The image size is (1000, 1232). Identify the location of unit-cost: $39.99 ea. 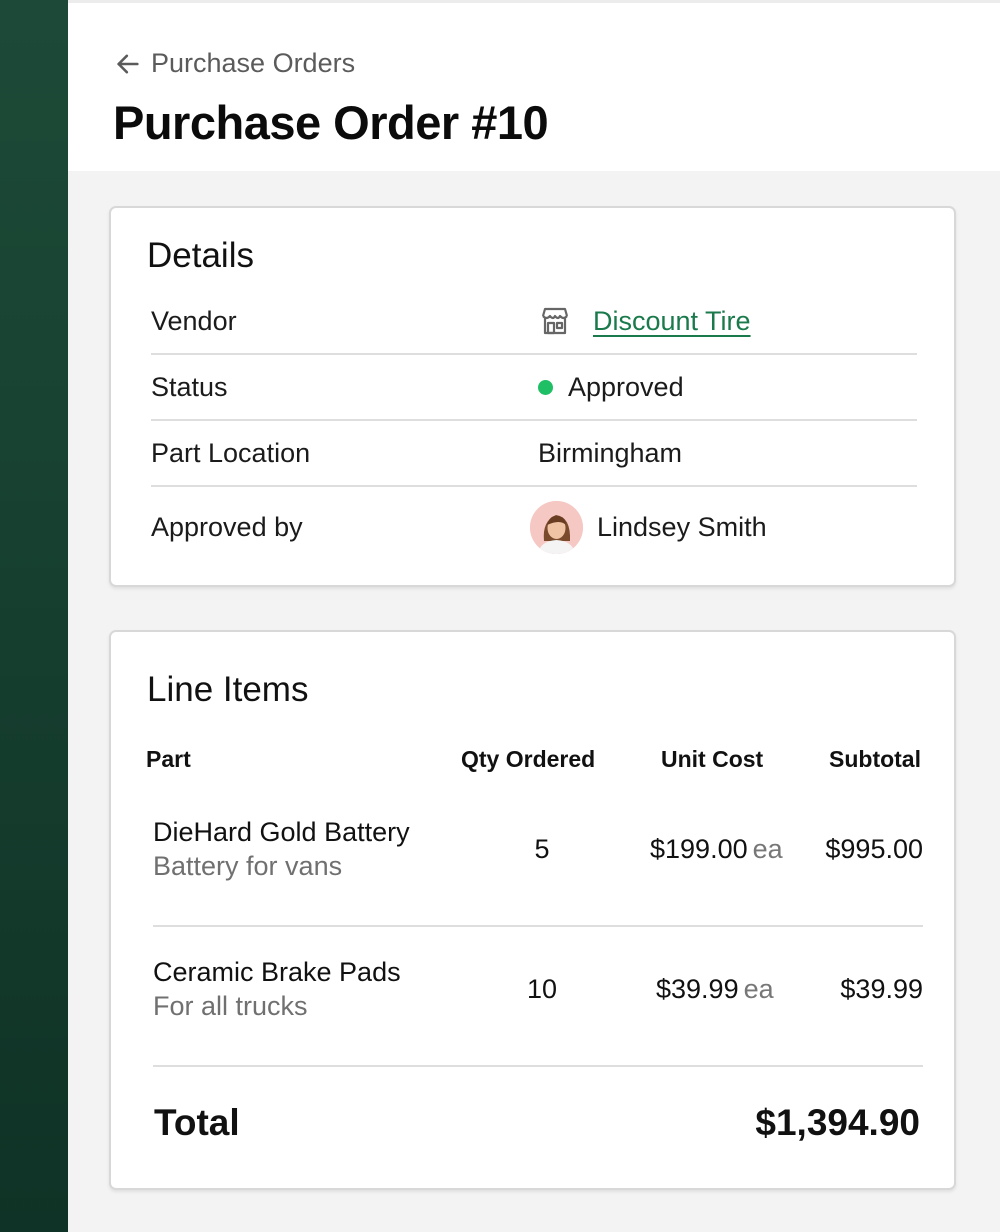
(715, 989).